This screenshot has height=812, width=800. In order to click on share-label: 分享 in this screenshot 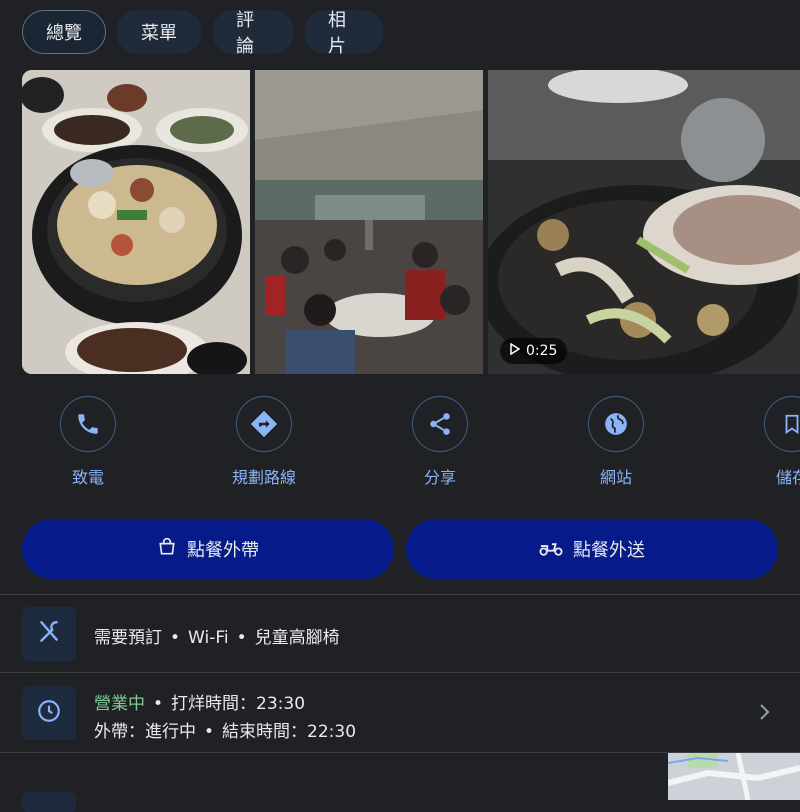, I will do `click(439, 477)`.